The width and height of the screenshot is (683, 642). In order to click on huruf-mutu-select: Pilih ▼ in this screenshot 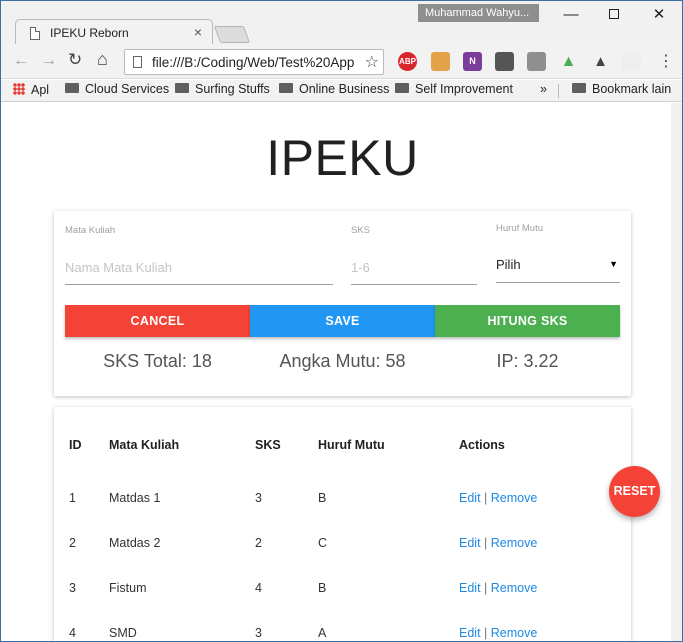, I will do `click(558, 263)`.